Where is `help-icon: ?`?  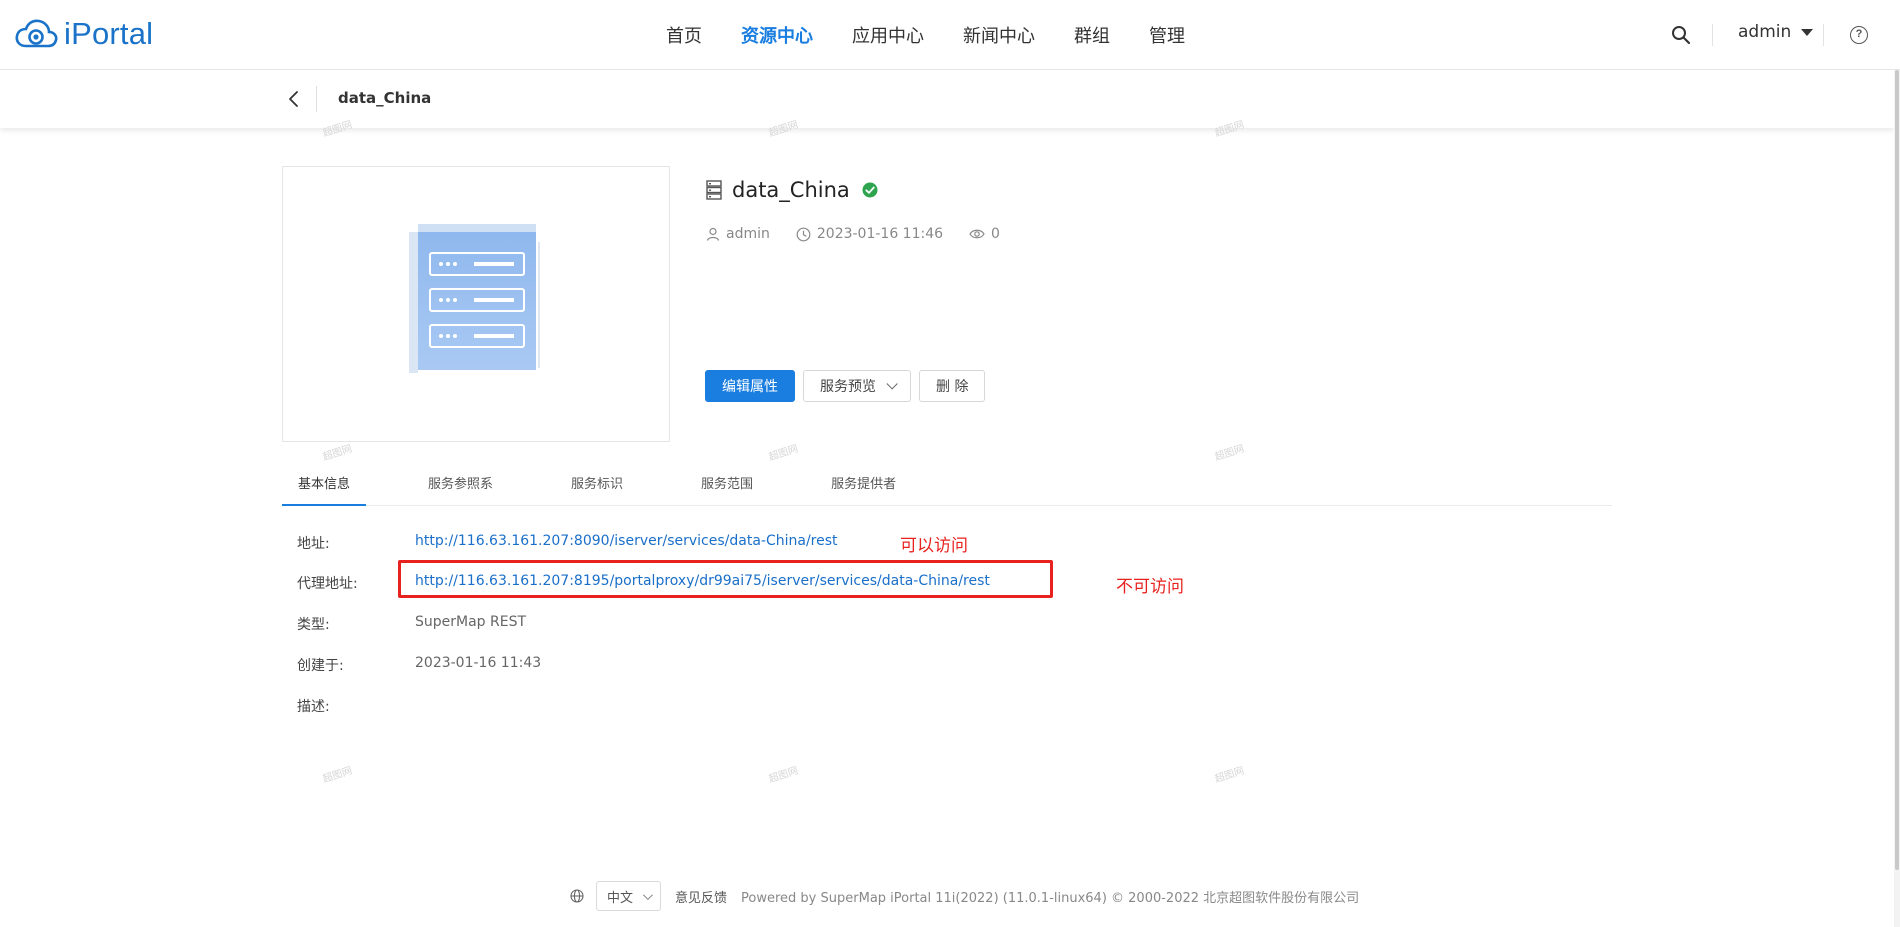 help-icon: ? is located at coordinates (1859, 35).